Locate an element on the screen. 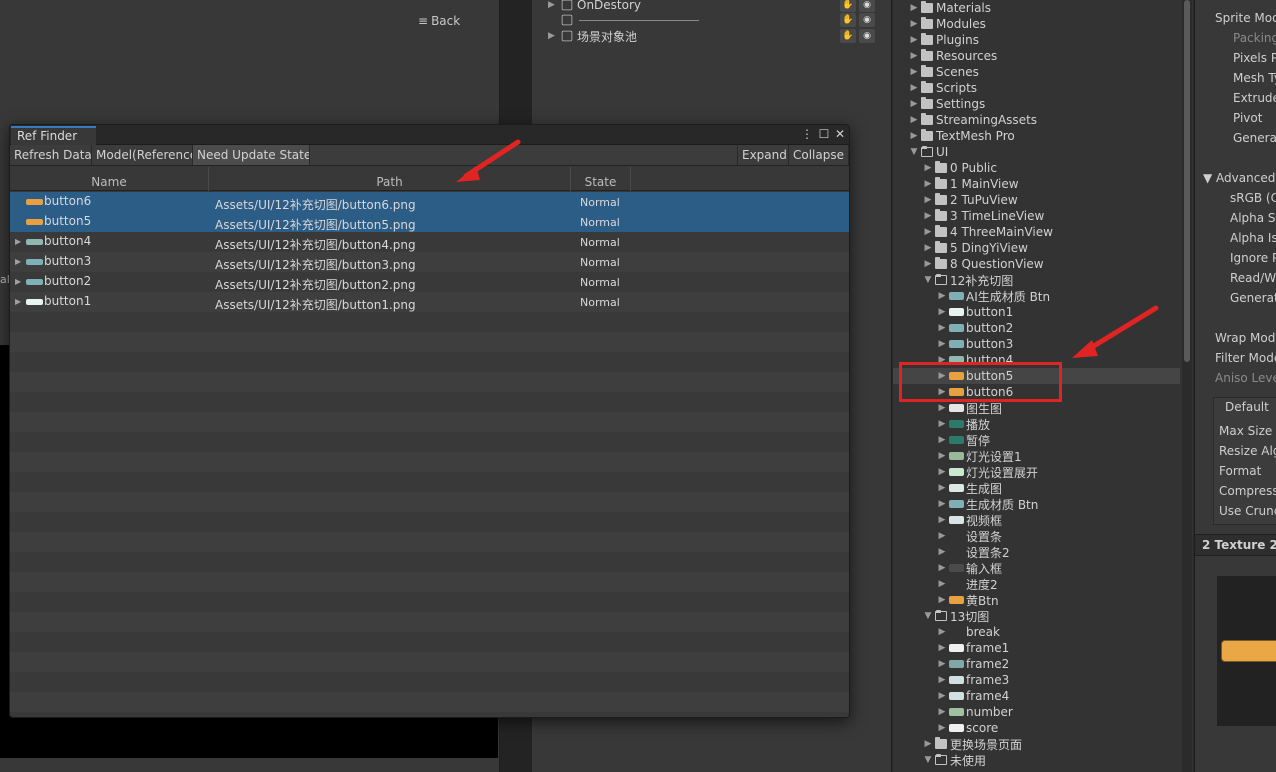 Image resolution: width=1276 pixels, height=772 pixels. project-item: ▶ TextMesh Pro is located at coordinates (961, 136).